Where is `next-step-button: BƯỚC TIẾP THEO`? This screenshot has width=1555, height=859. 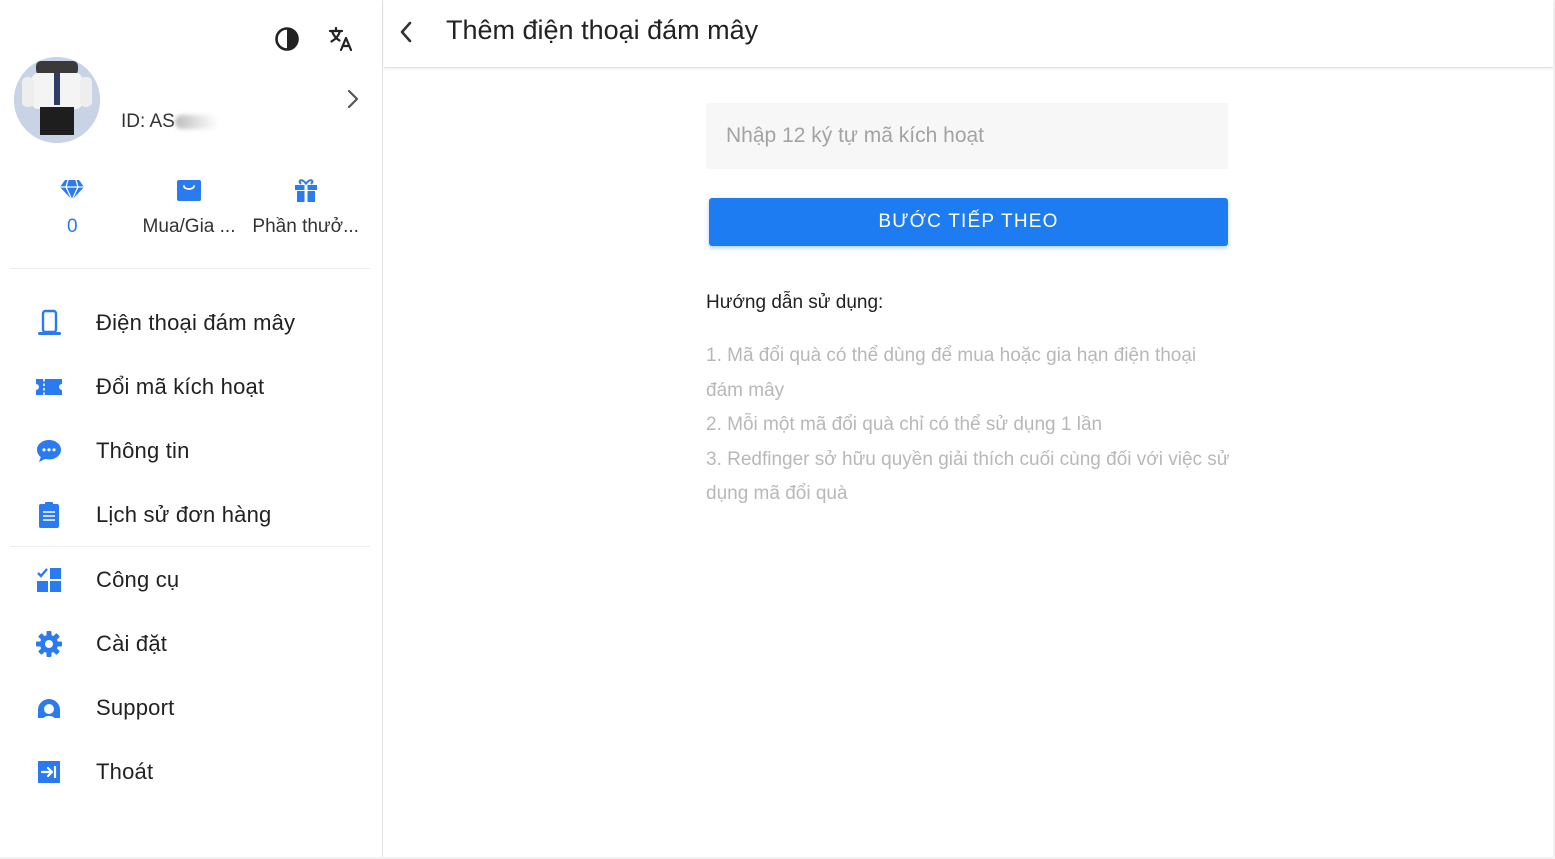 next-step-button: BƯỚC TIẾP THEO is located at coordinates (968, 222).